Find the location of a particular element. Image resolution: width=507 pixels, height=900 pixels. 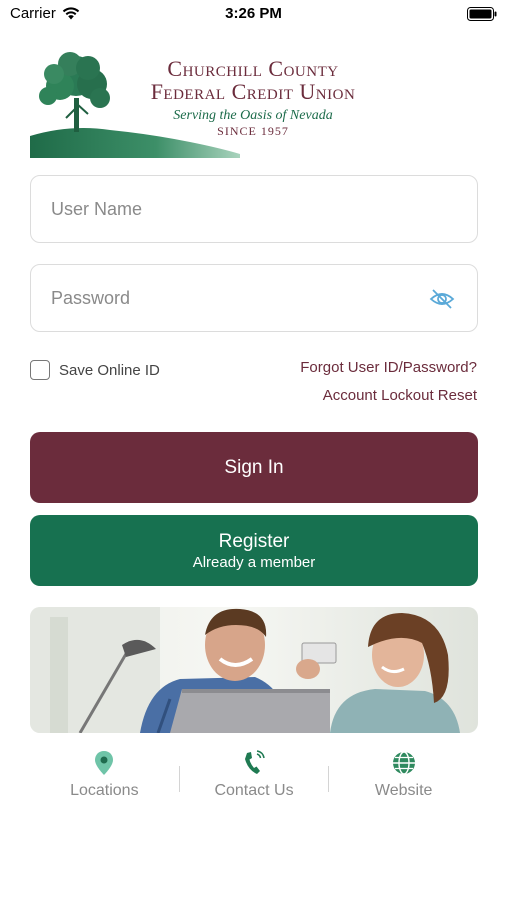

save-online-id: Save Online ID is located at coordinates (95, 370).